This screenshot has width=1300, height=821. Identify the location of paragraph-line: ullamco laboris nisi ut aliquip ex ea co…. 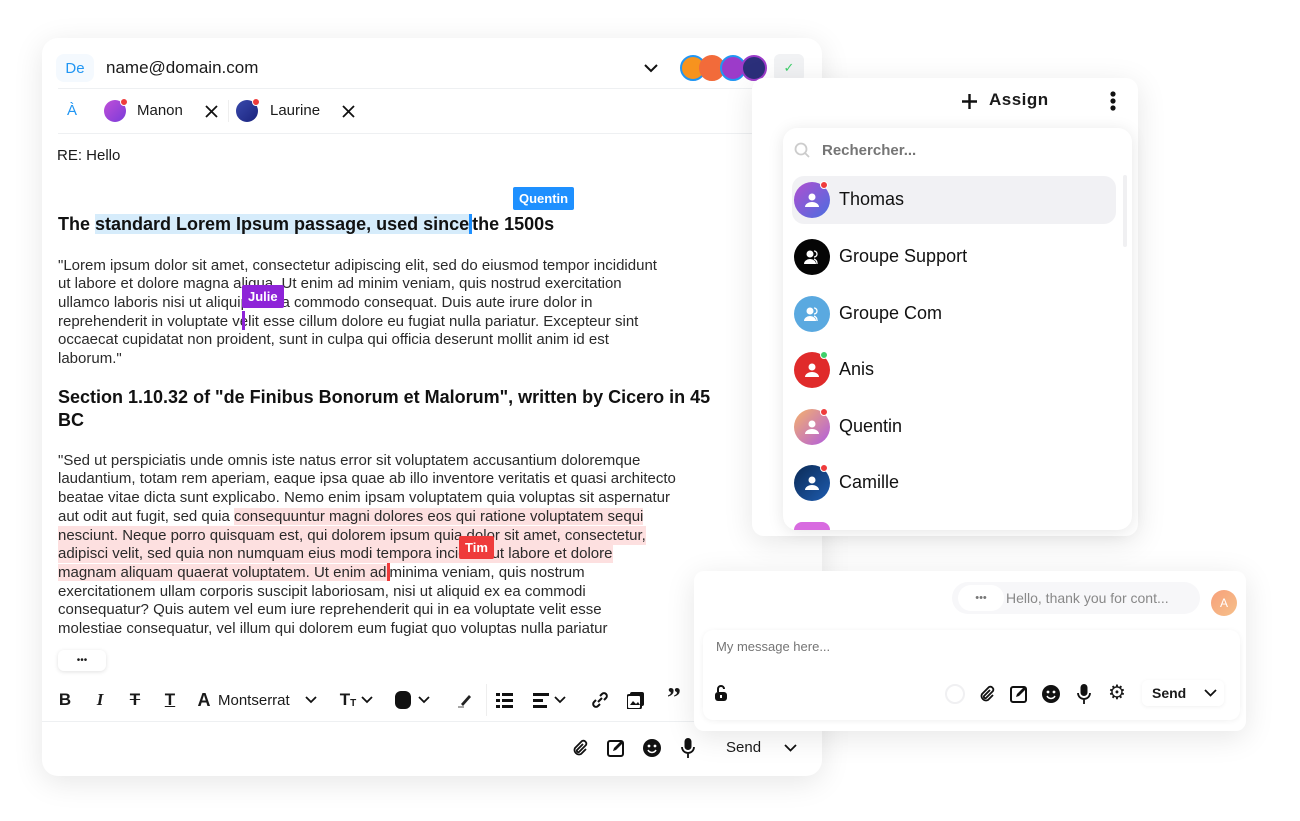
(325, 302).